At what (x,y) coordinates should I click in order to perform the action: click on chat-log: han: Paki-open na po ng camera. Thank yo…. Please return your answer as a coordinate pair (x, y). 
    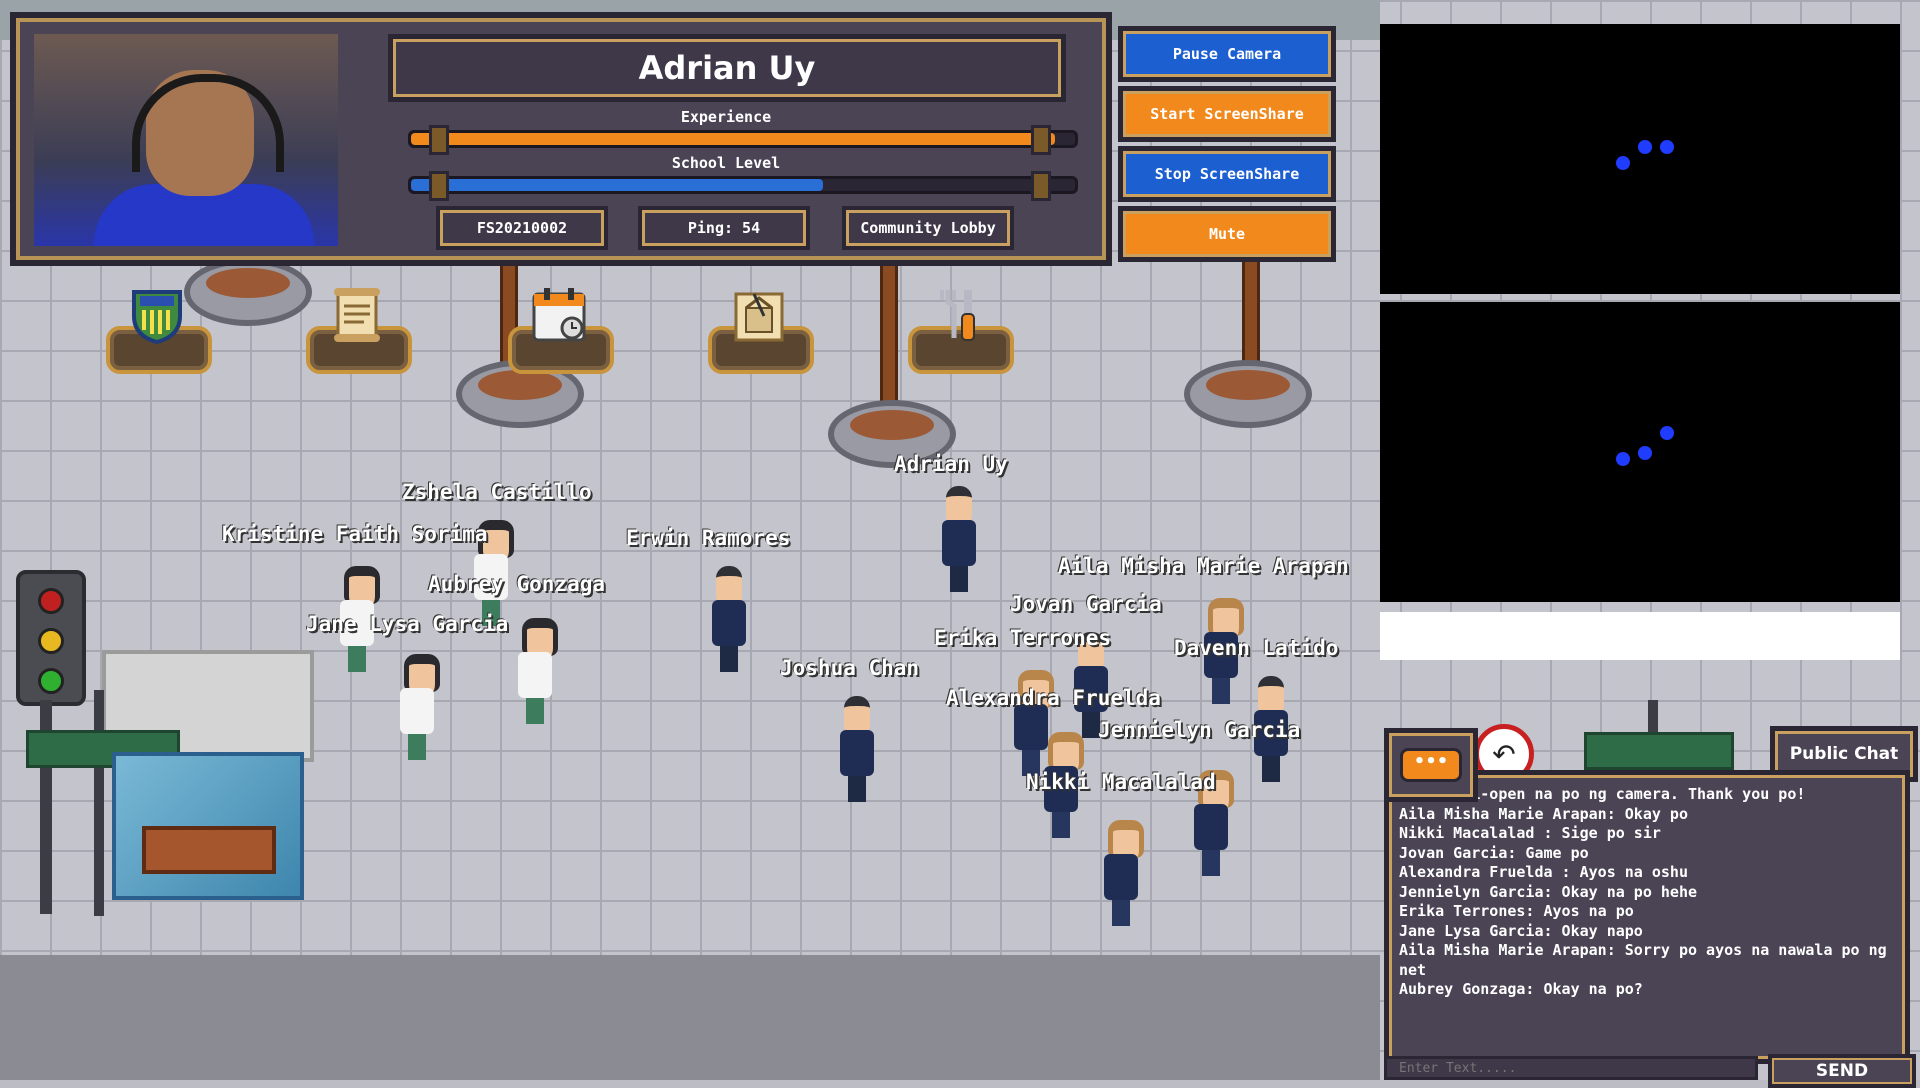
    Looking at the image, I should click on (1647, 917).